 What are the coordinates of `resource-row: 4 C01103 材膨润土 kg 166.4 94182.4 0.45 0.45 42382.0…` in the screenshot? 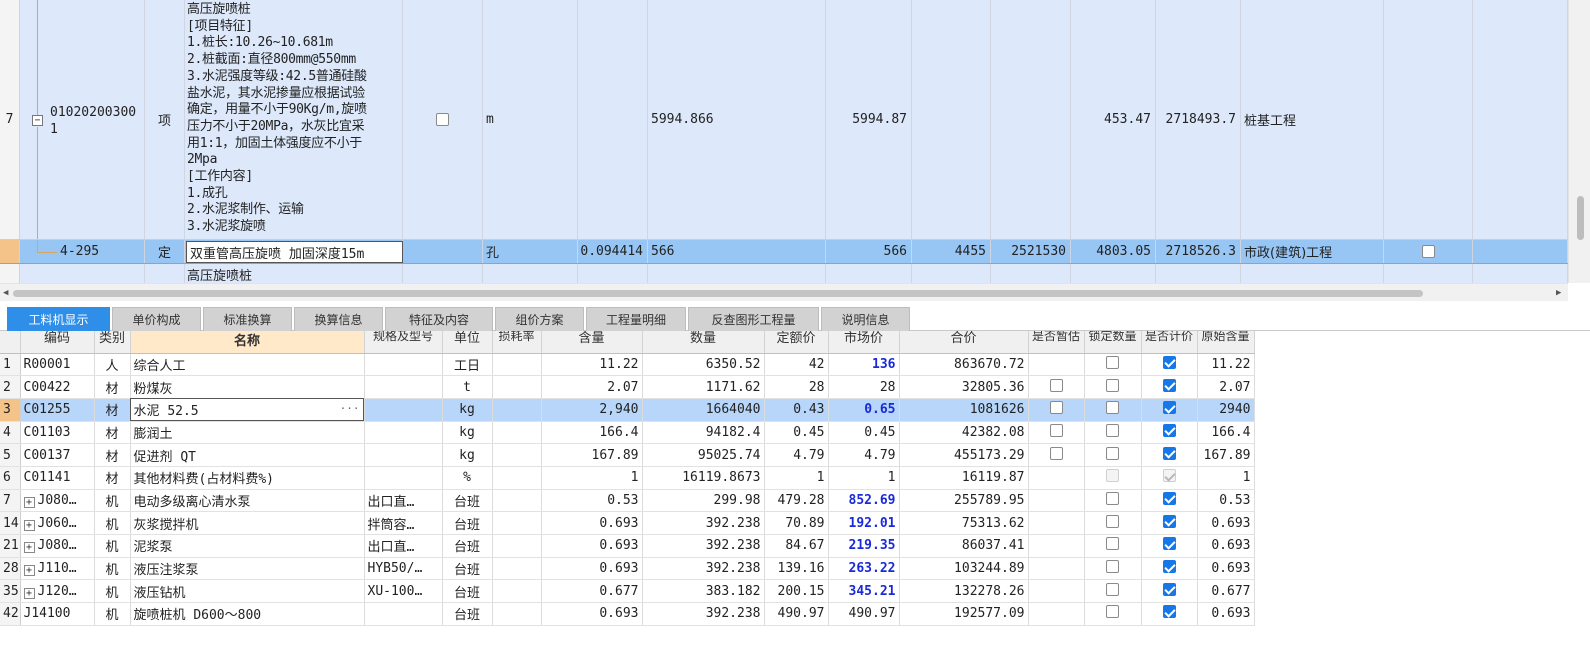 It's located at (627, 433).